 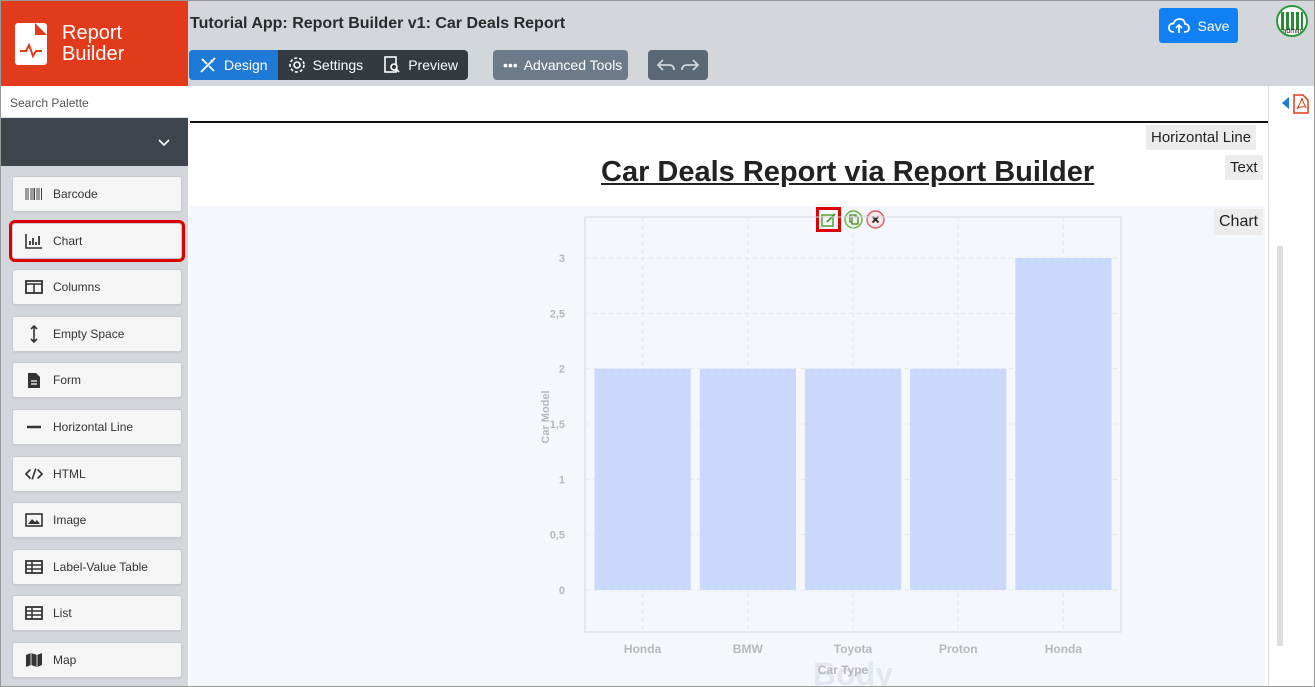 I want to click on brand-title: Report Builder, so click(x=93, y=43).